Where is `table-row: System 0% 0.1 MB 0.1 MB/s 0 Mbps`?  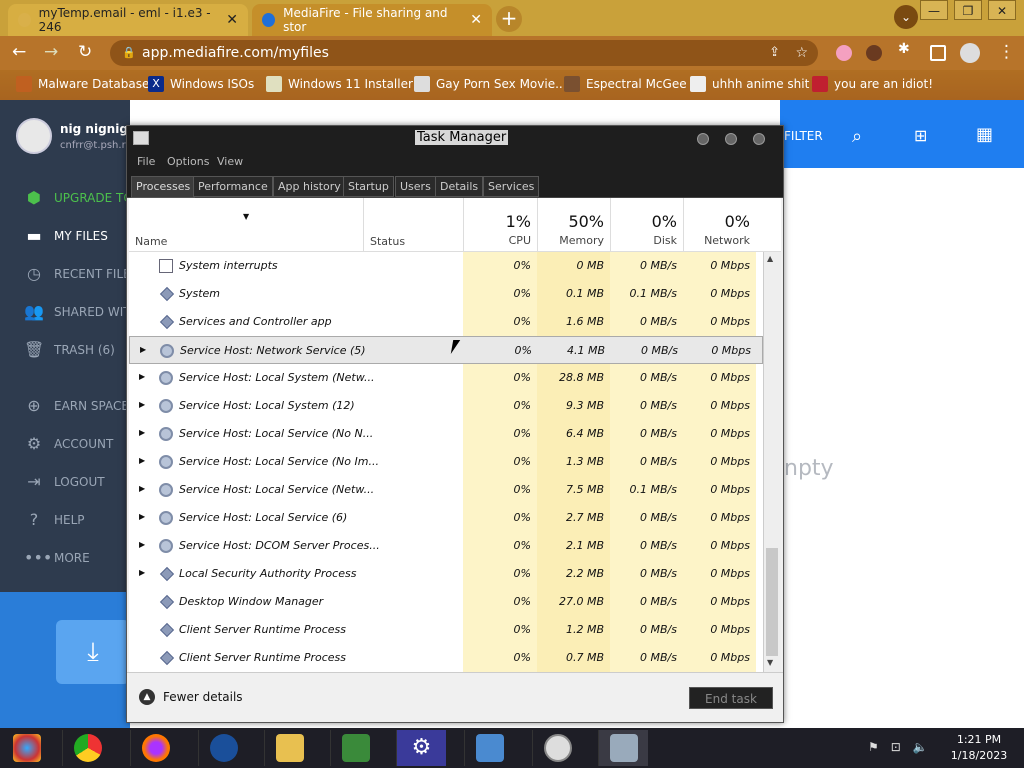 table-row: System 0% 0.1 MB 0.1 MB/s 0 Mbps is located at coordinates (446, 294).